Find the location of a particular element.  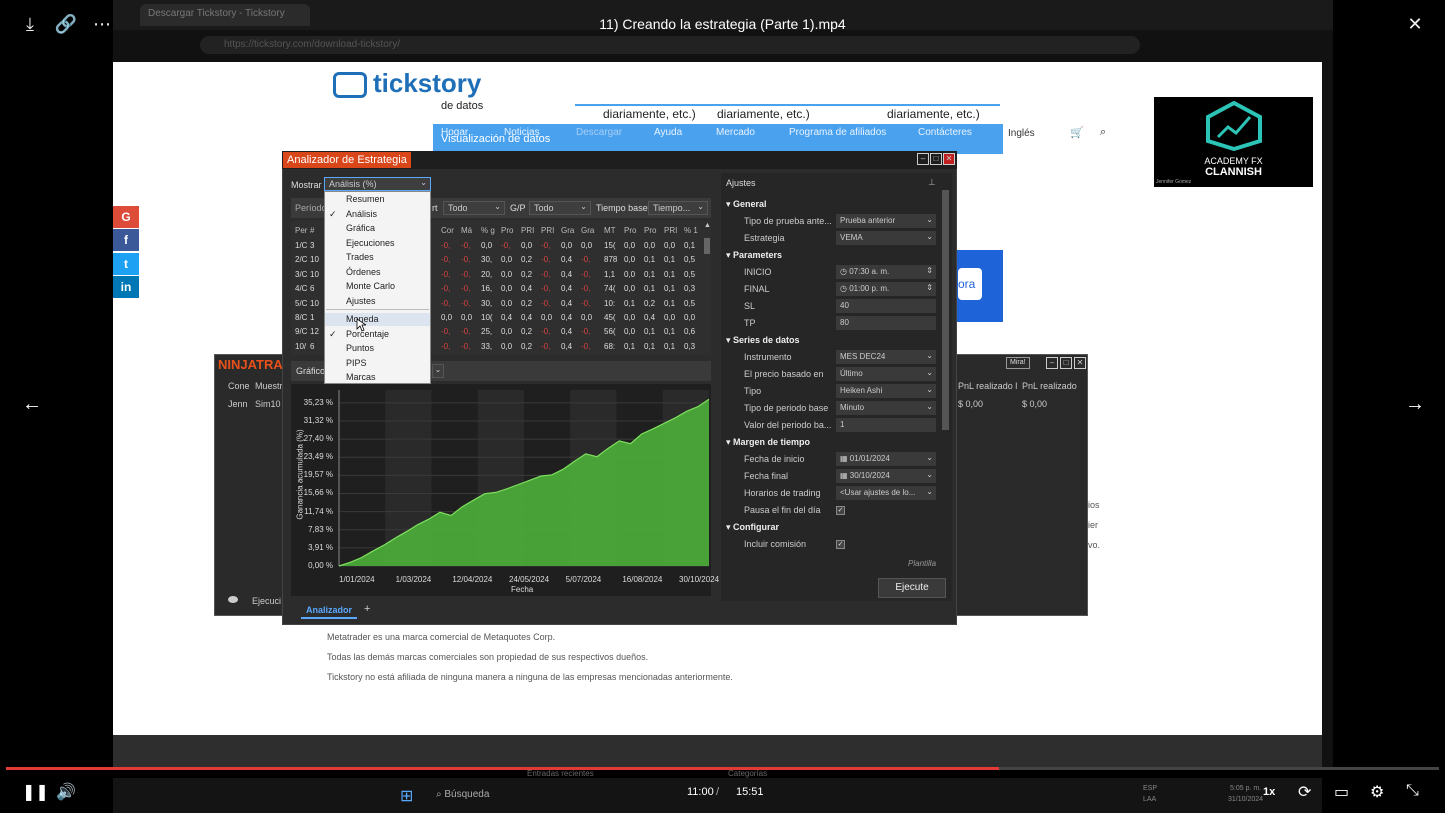

cart-icon: 🛒 is located at coordinates (1077, 132).